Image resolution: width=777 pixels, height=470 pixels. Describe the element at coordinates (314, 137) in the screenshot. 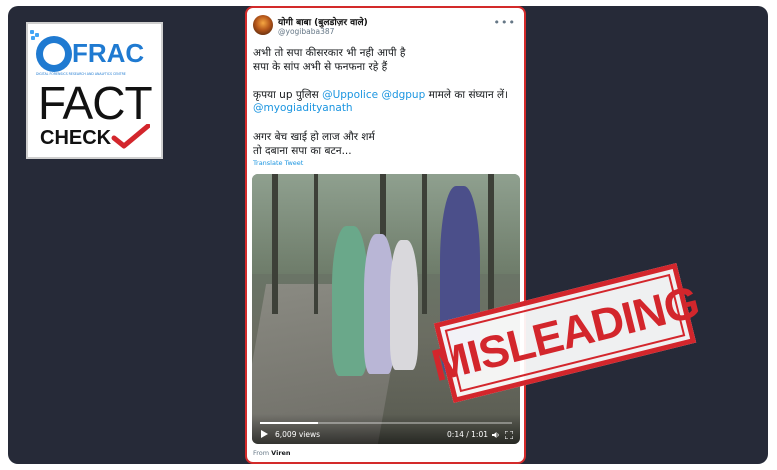

I see `tweet-text-line: अगर बेच खाई हो लाज और शर्म` at that location.